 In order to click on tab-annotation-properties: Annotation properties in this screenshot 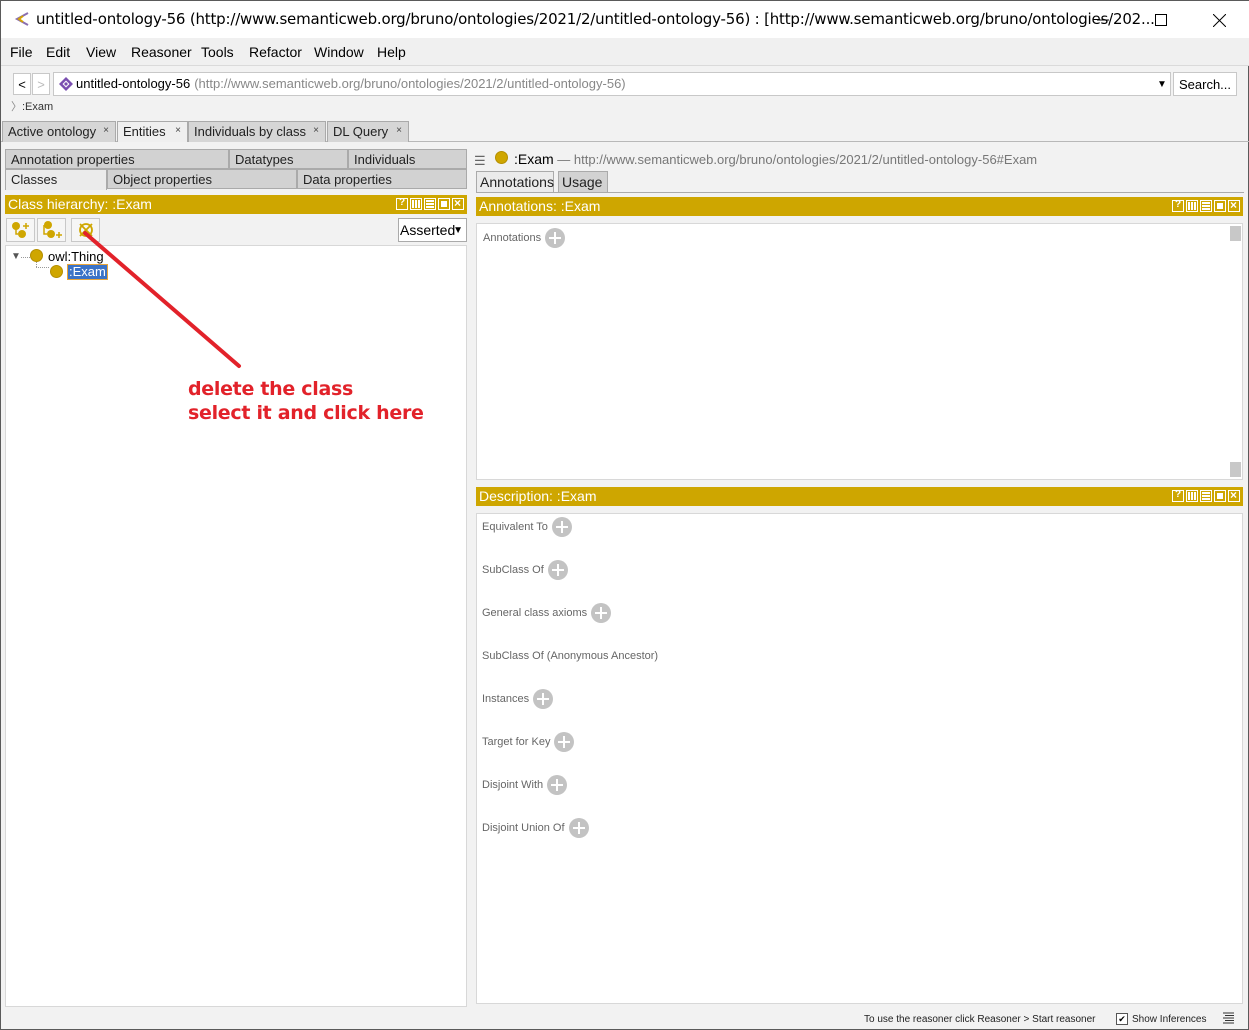, I will do `click(117, 159)`.